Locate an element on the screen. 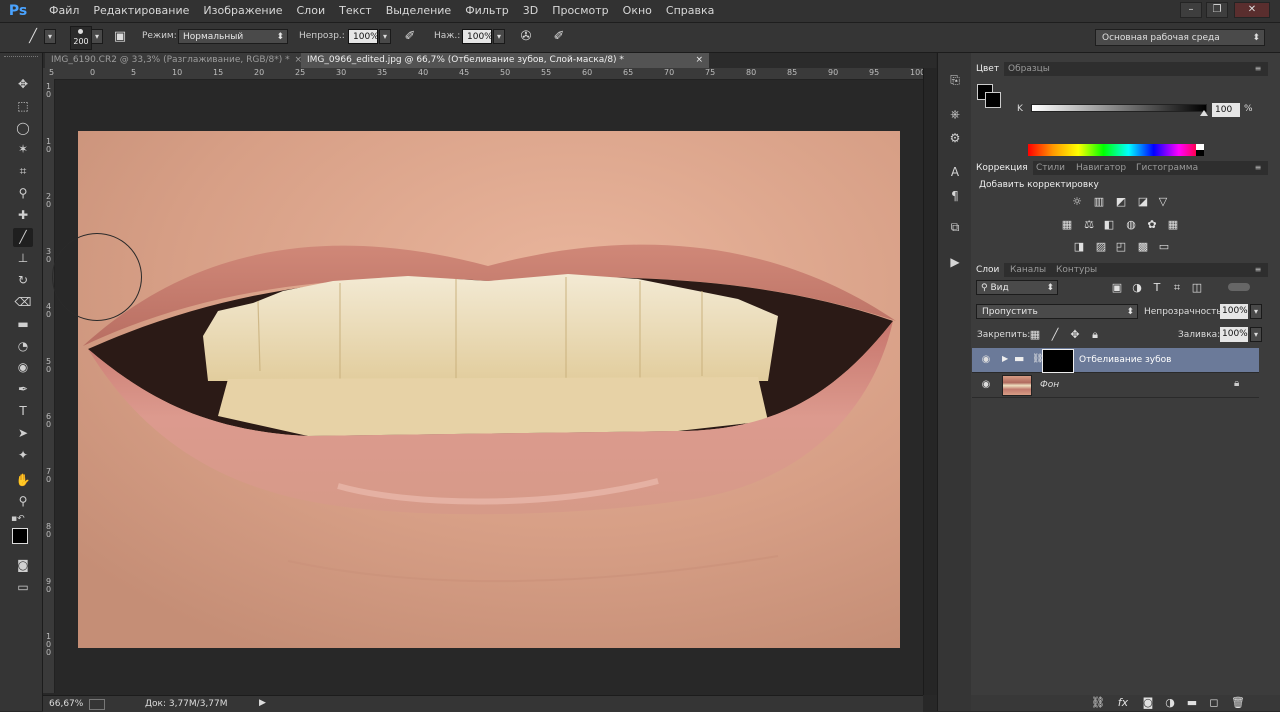 Image resolution: width=1280 pixels, height=712 pixels. new-adjustment-icon: ◑ is located at coordinates (1170, 703).